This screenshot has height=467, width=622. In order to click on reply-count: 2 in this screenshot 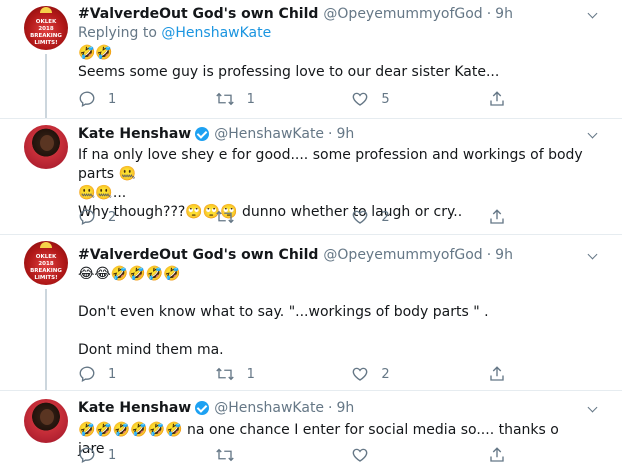, I will do `click(112, 217)`.